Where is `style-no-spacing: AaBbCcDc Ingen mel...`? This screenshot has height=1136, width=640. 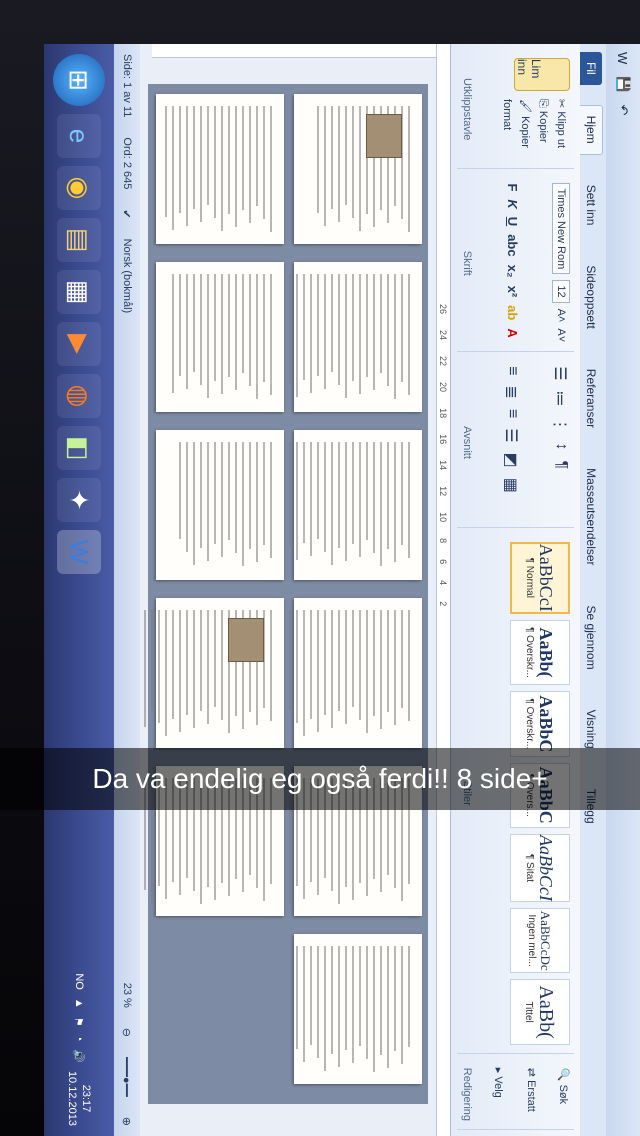
style-no-spacing: AaBbCcDc Ingen mel... is located at coordinates (540, 940).